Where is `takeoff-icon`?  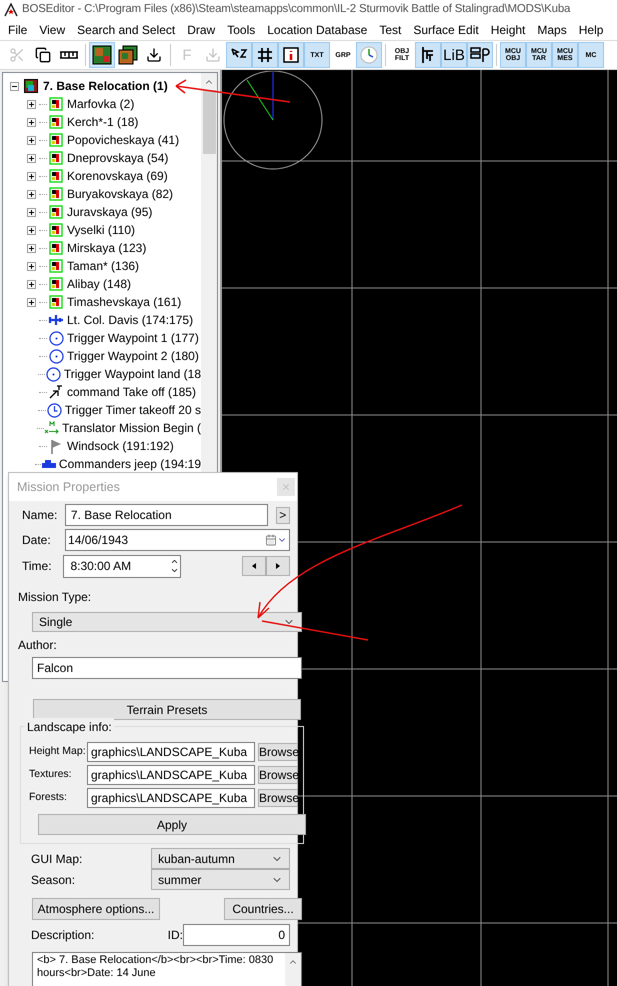 takeoff-icon is located at coordinates (56, 392).